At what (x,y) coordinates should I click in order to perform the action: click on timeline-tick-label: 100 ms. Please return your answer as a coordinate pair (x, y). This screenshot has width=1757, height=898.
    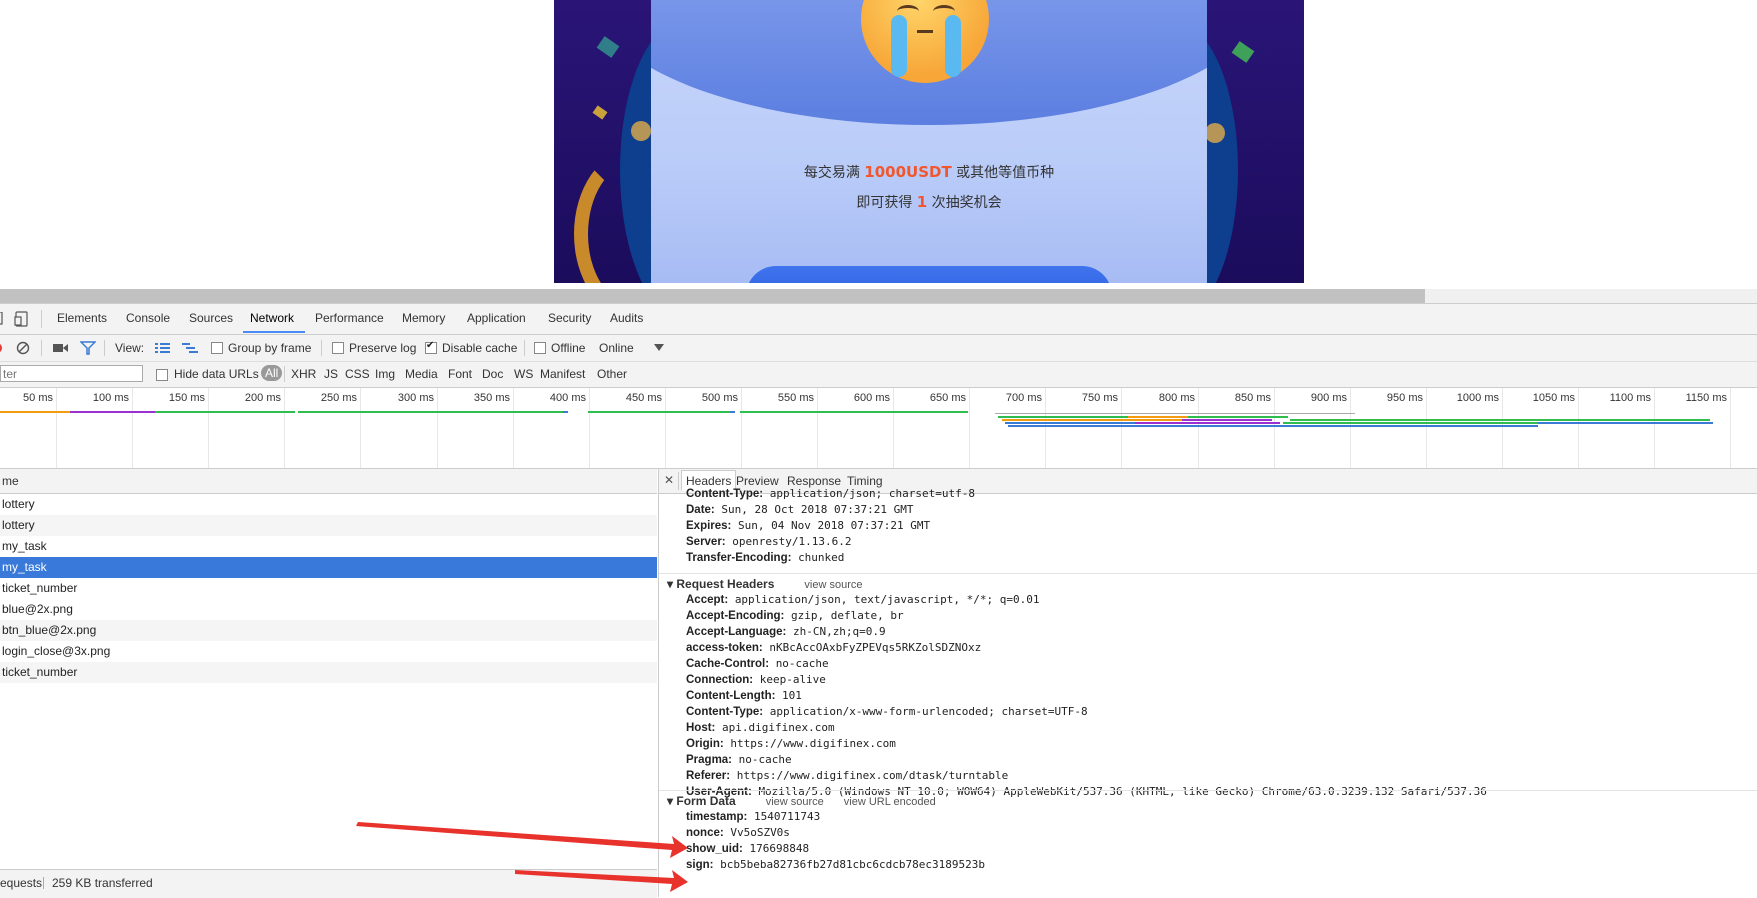
    Looking at the image, I should click on (110, 398).